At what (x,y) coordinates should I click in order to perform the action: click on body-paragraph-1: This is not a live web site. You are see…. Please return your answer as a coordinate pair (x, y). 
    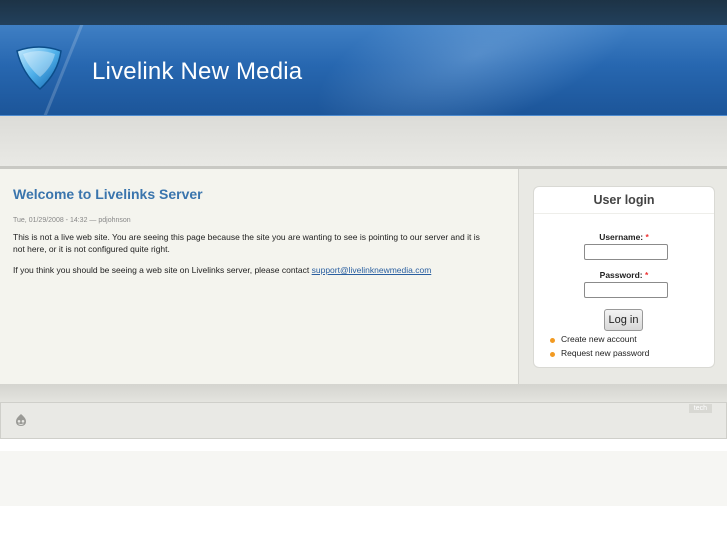
    Looking at the image, I should click on (246, 243).